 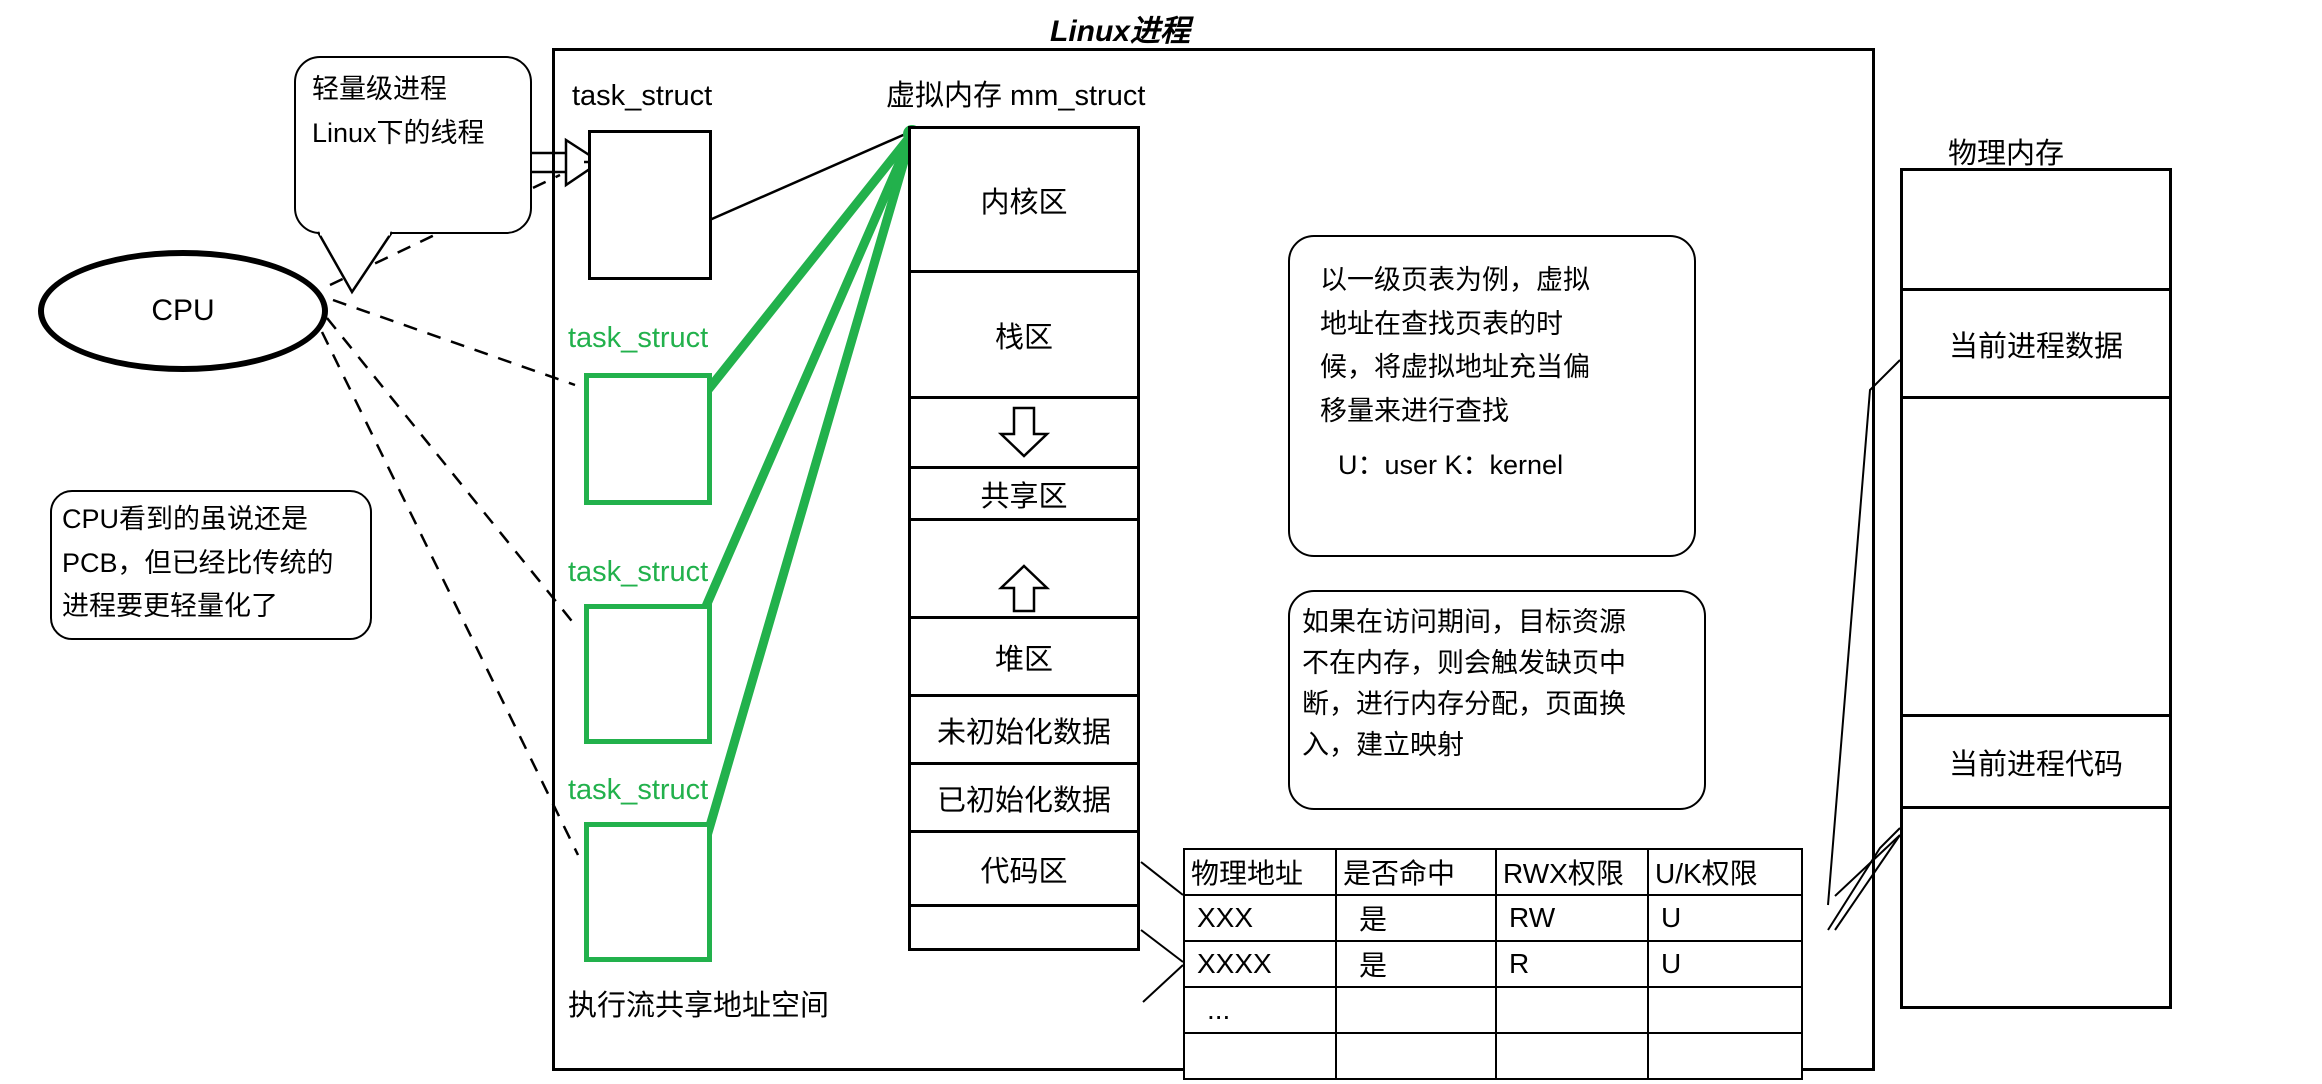 I want to click on callout-line: 地址在查找页表的时, so click(x=1441, y=323).